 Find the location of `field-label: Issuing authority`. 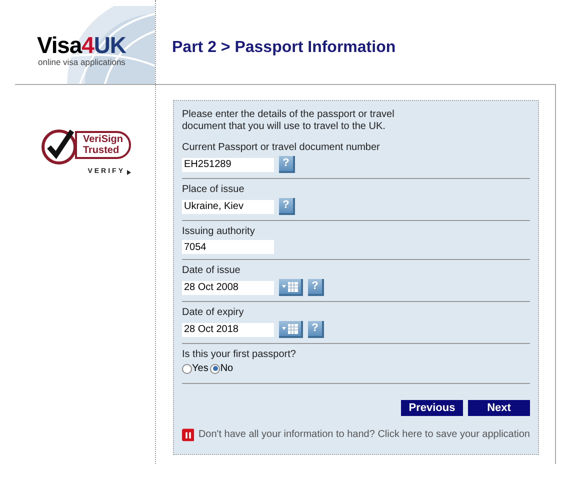

field-label: Issuing authority is located at coordinates (219, 231).